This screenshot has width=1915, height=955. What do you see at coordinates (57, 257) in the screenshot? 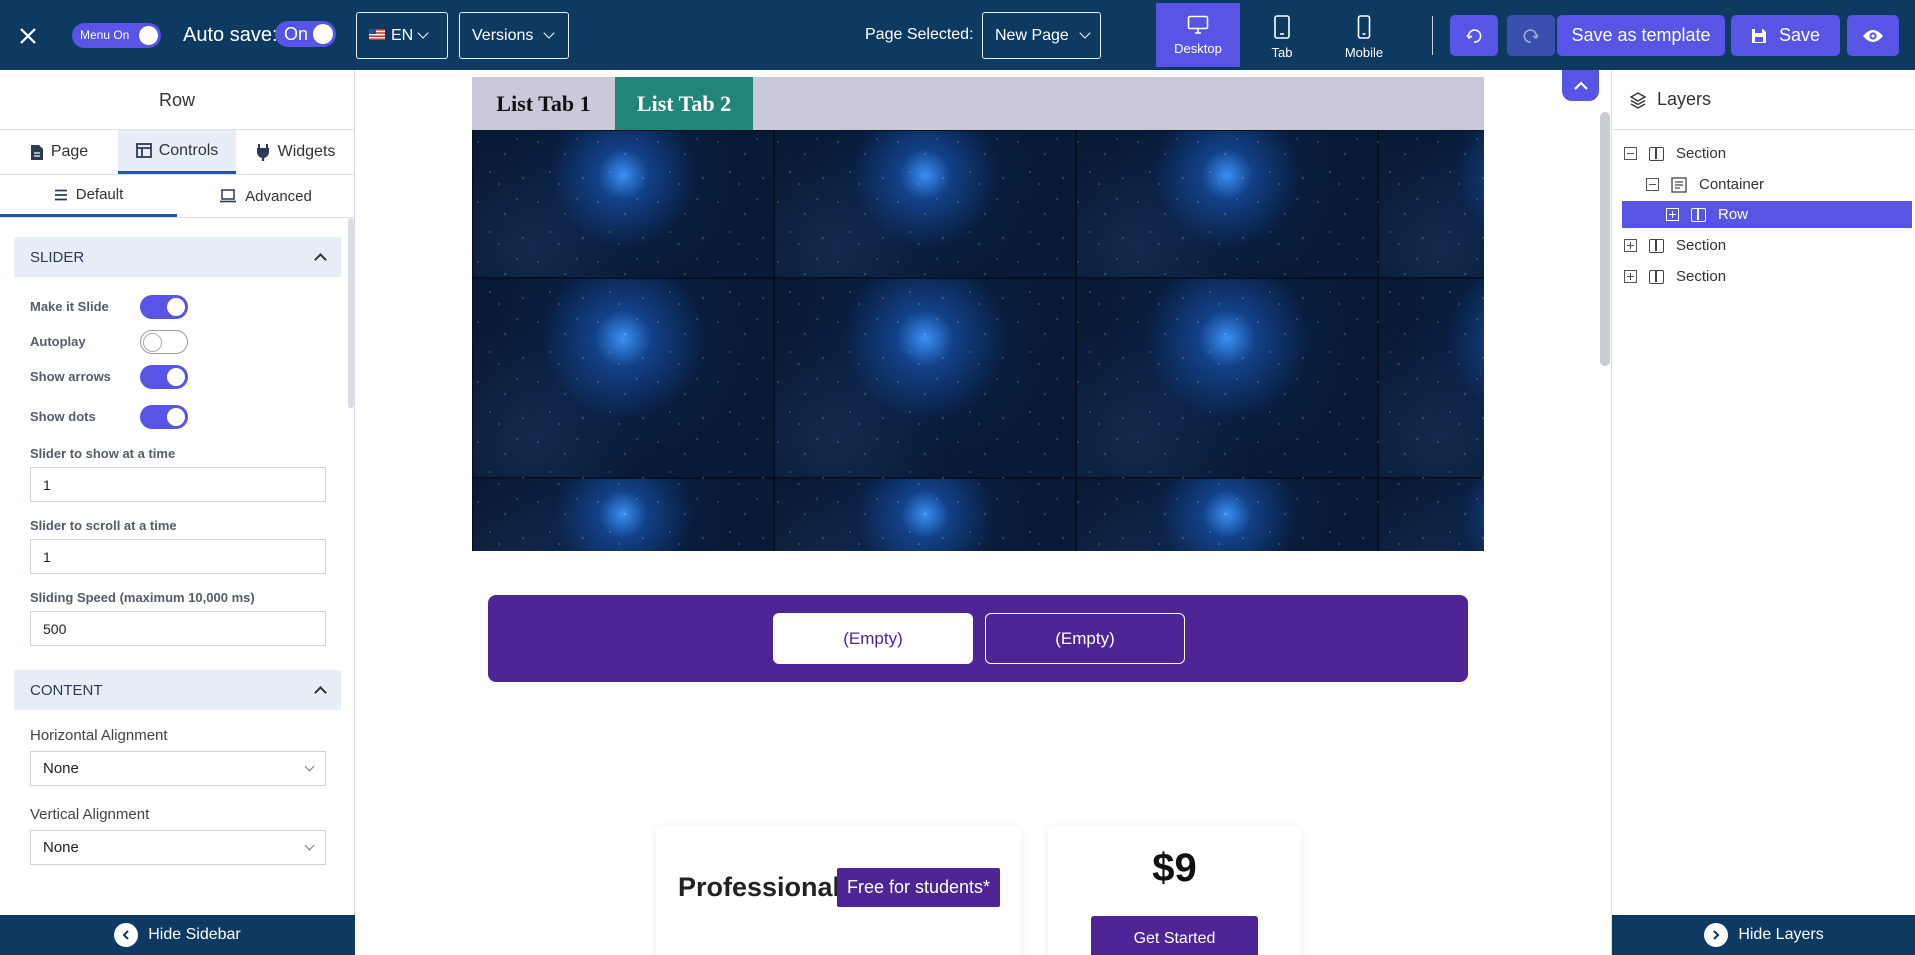
I see `panel-title: SLIDER` at bounding box center [57, 257].